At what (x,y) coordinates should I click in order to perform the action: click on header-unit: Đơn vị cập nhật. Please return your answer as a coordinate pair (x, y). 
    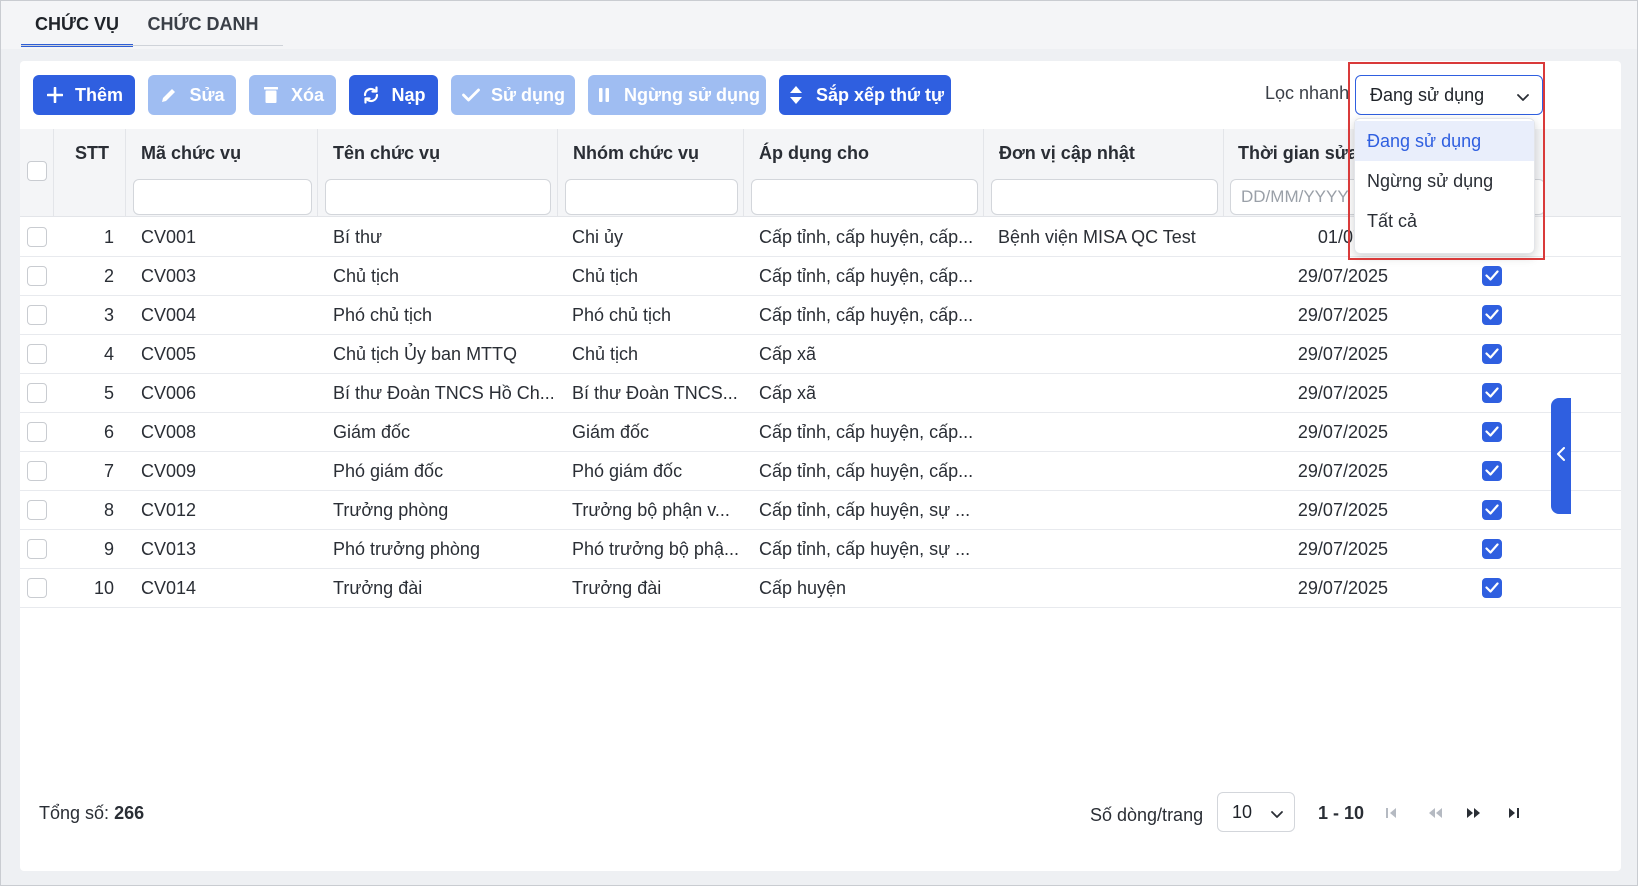
    Looking at the image, I should click on (1104, 173).